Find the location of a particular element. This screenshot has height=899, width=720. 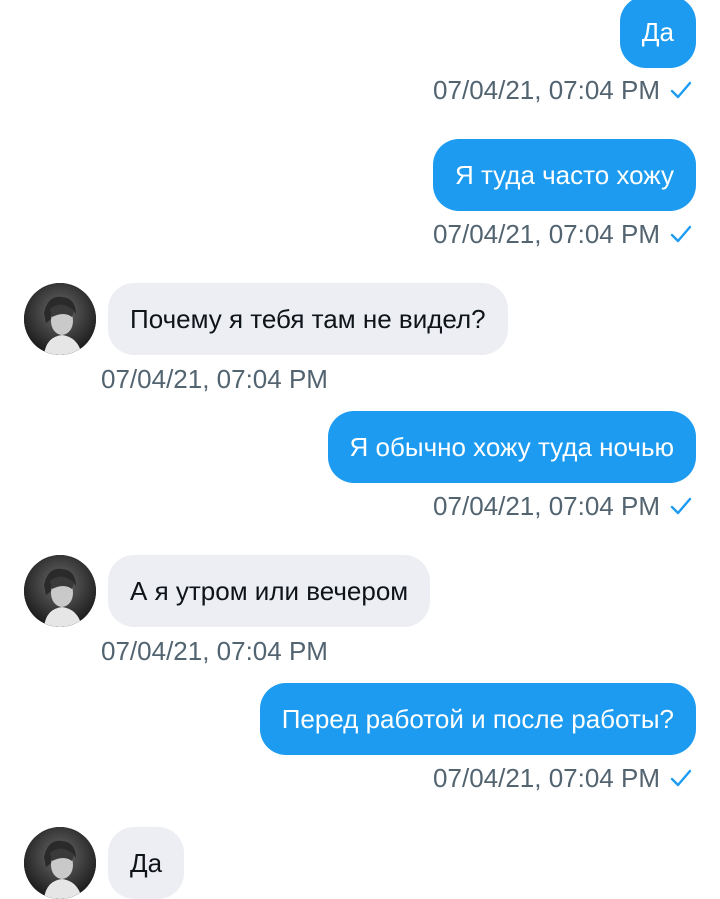

outgoing-message-bubble: Я обычно хожу туда ночью is located at coordinates (511, 447).